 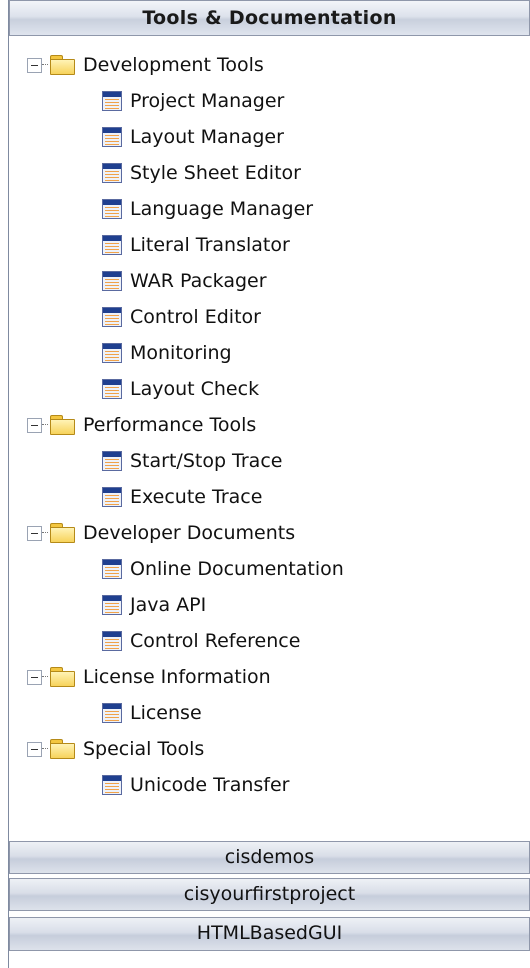 I want to click on tree-item-online-documentation: Online Documentation, so click(x=223, y=569).